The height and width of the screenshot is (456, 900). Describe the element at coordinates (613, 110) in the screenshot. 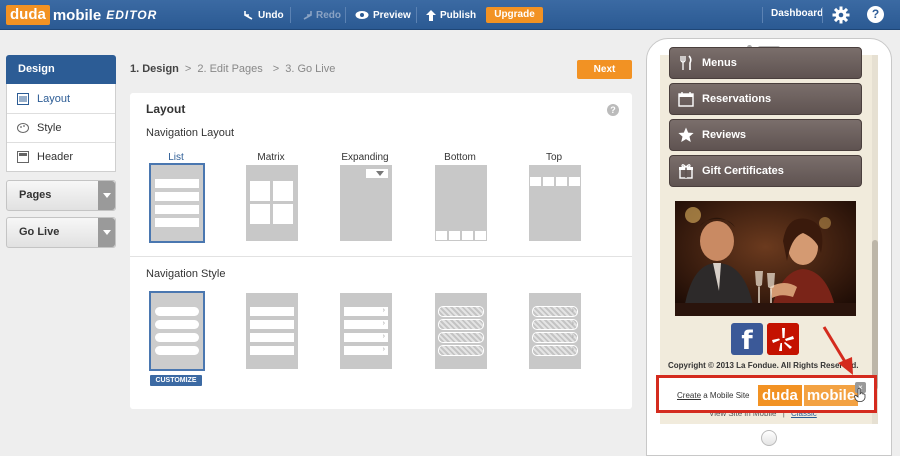

I see `panel-help-icon: ?` at that location.